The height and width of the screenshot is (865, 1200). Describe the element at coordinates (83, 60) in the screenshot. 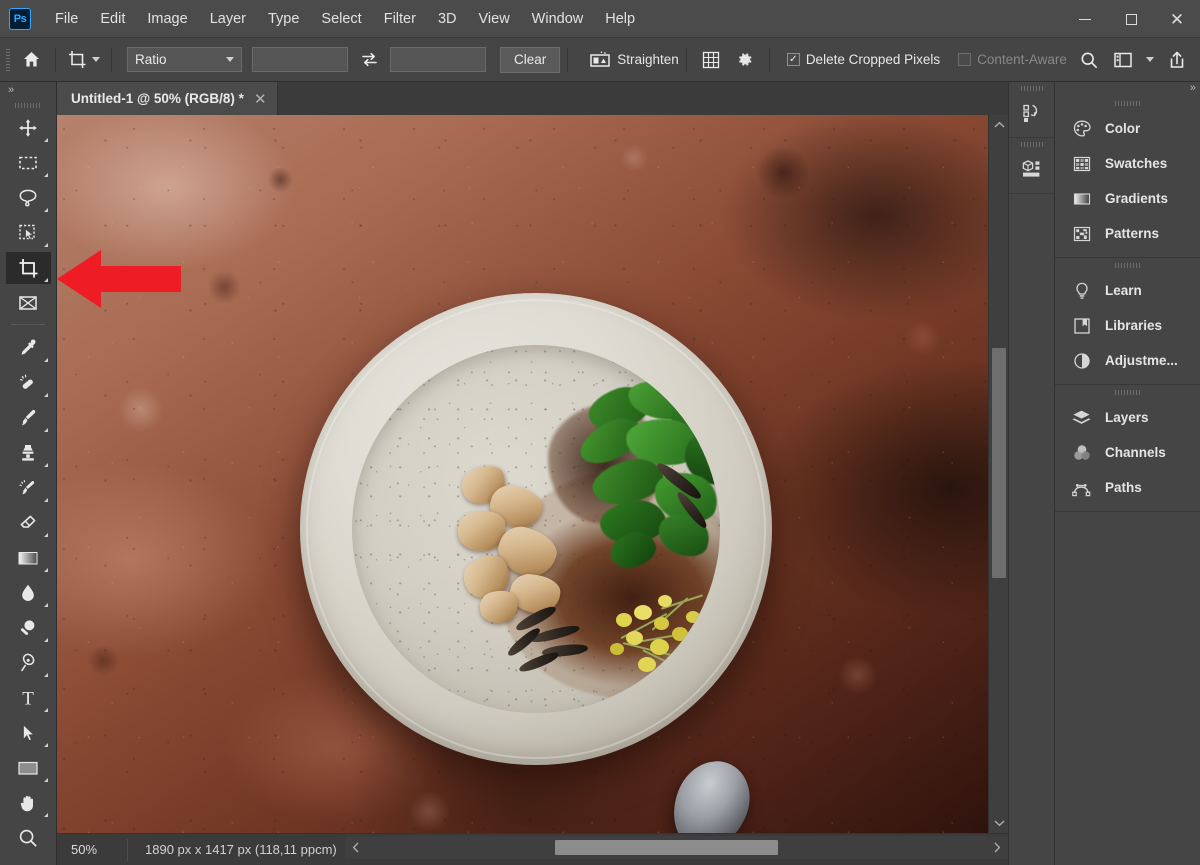

I see `tool-preset-picker` at that location.